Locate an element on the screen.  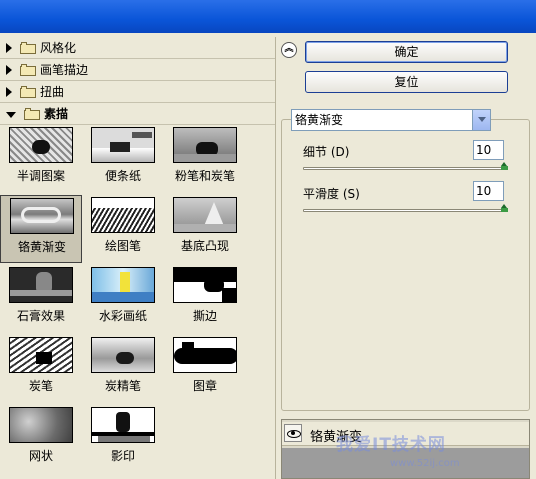
watermark-url: www.52ij.com is located at coordinates (425, 463).